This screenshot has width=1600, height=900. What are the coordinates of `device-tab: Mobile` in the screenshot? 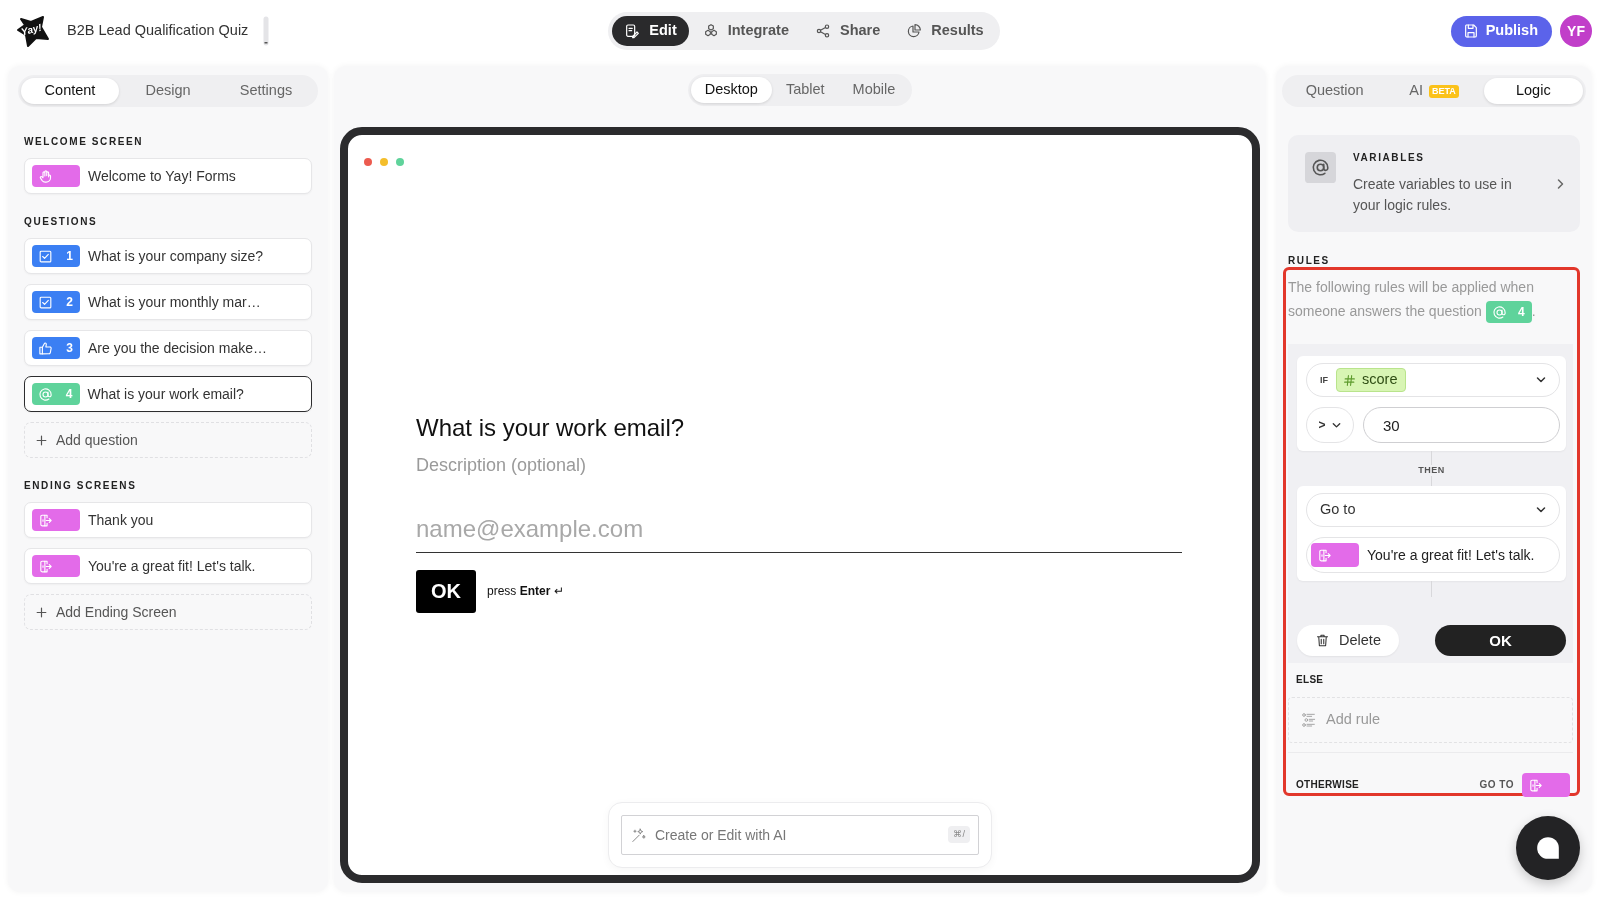 It's located at (874, 90).